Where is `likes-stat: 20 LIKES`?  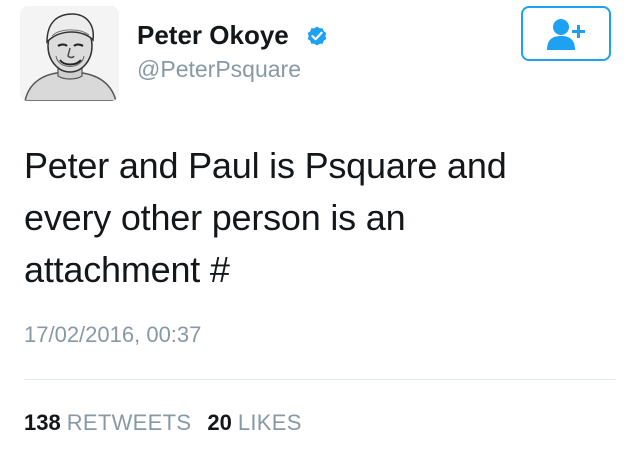
likes-stat: 20 LIKES is located at coordinates (254, 423).